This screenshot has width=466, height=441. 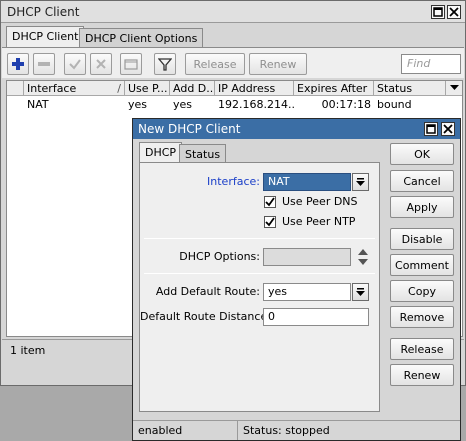 What do you see at coordinates (254, 88) in the screenshot?
I see `column-header-ip-address: IP Address` at bounding box center [254, 88].